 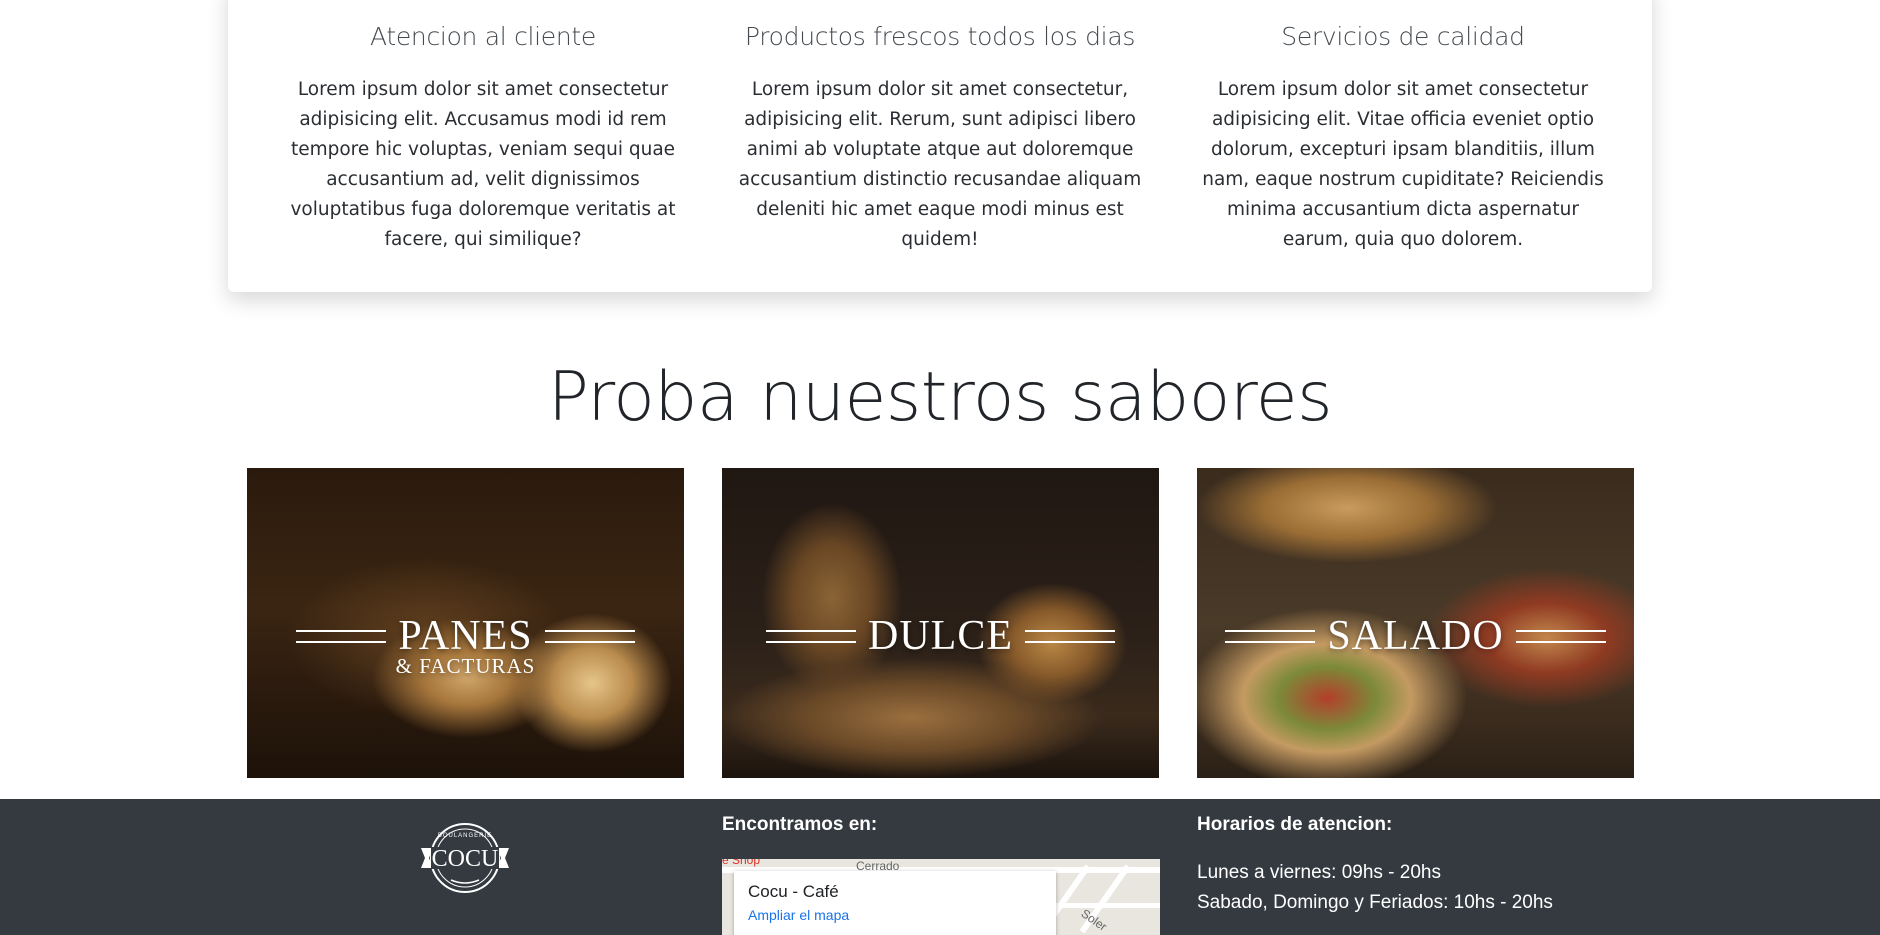 I want to click on tile-salado: SALADO, so click(x=1415, y=623).